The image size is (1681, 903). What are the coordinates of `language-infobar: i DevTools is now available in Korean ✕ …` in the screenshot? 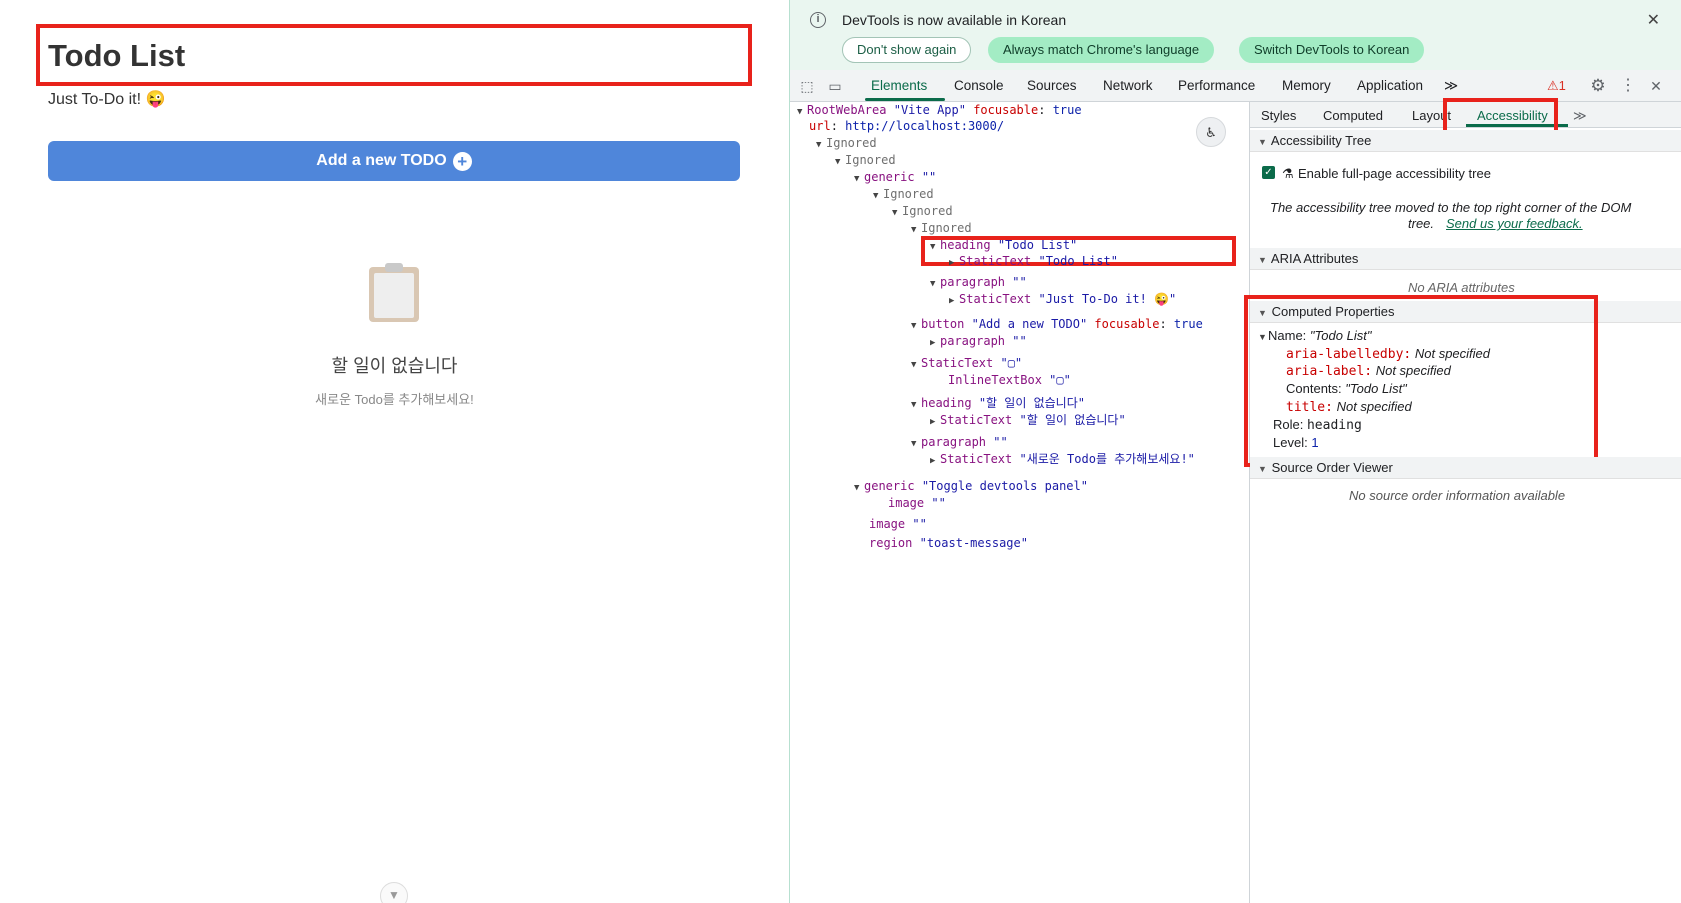 It's located at (1235, 35).